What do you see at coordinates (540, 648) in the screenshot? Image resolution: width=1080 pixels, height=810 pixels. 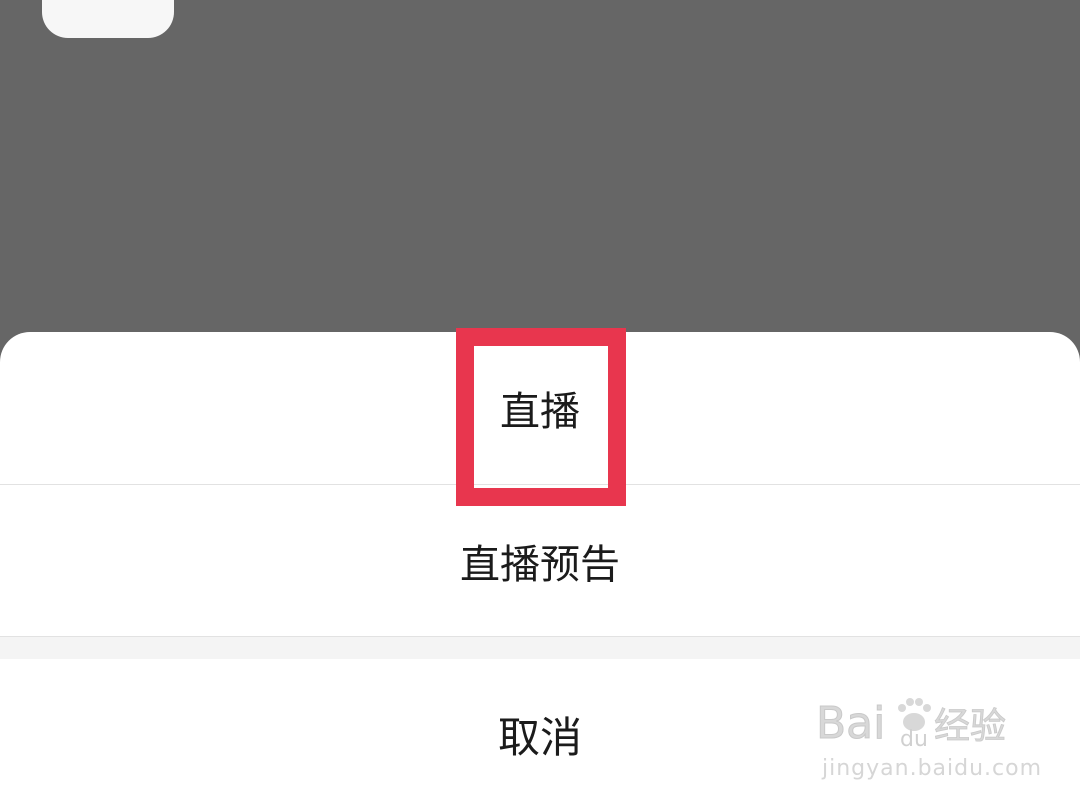 I see `cancel-separator` at bounding box center [540, 648].